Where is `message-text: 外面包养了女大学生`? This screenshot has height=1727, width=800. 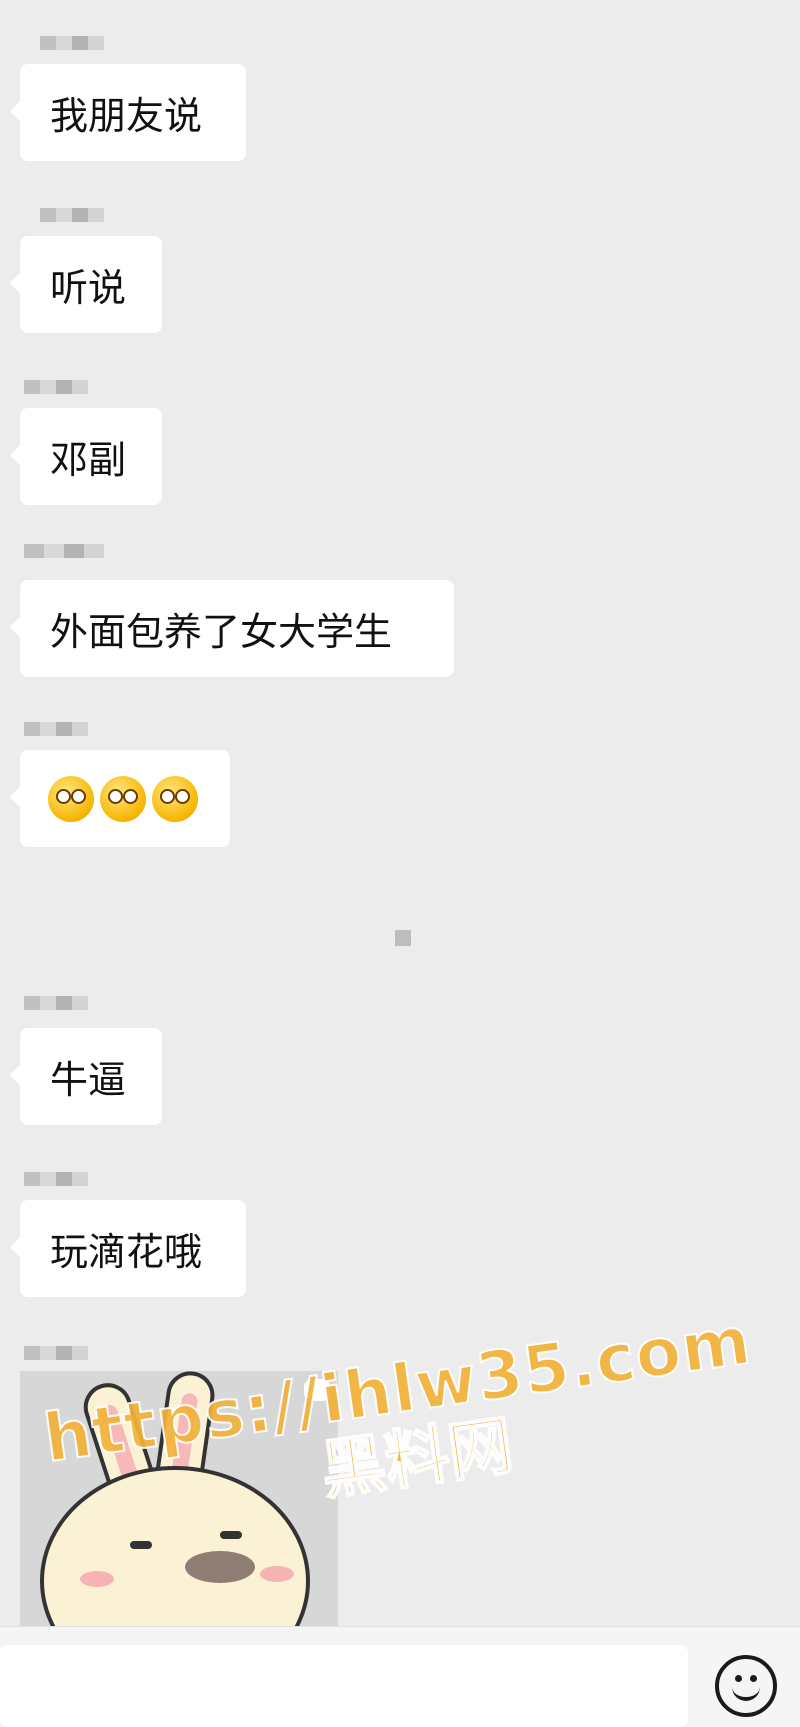
message-text: 外面包养了女大学生 is located at coordinates (221, 632).